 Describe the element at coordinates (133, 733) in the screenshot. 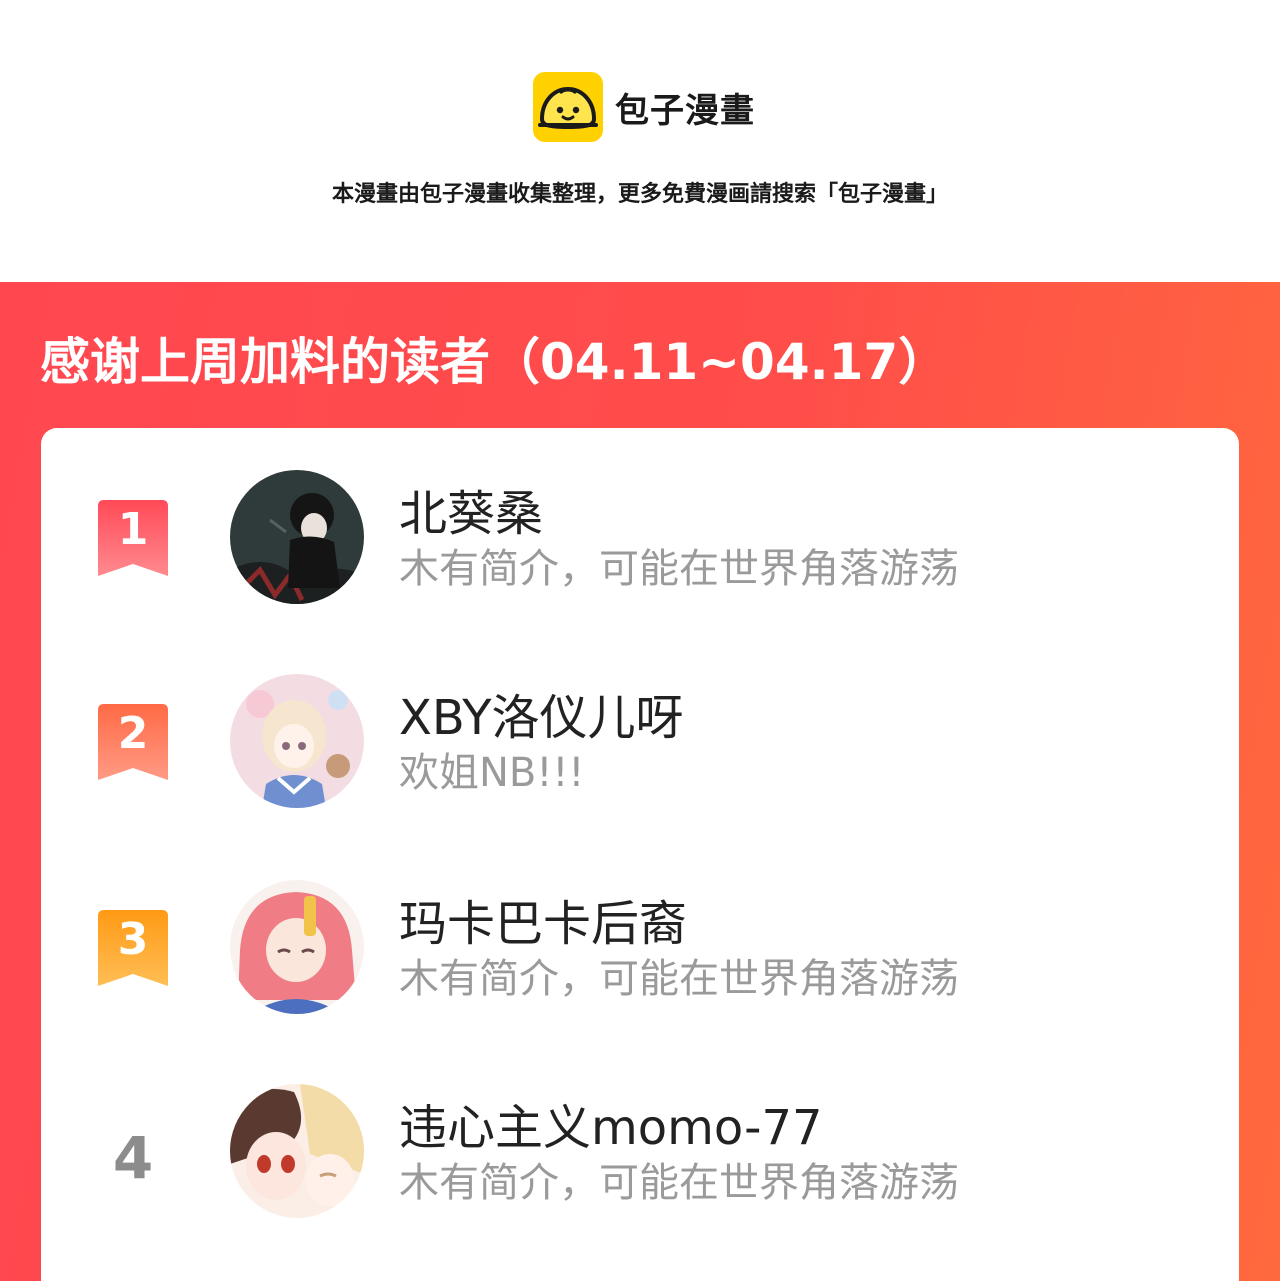

I see `rank-number: 2` at that location.